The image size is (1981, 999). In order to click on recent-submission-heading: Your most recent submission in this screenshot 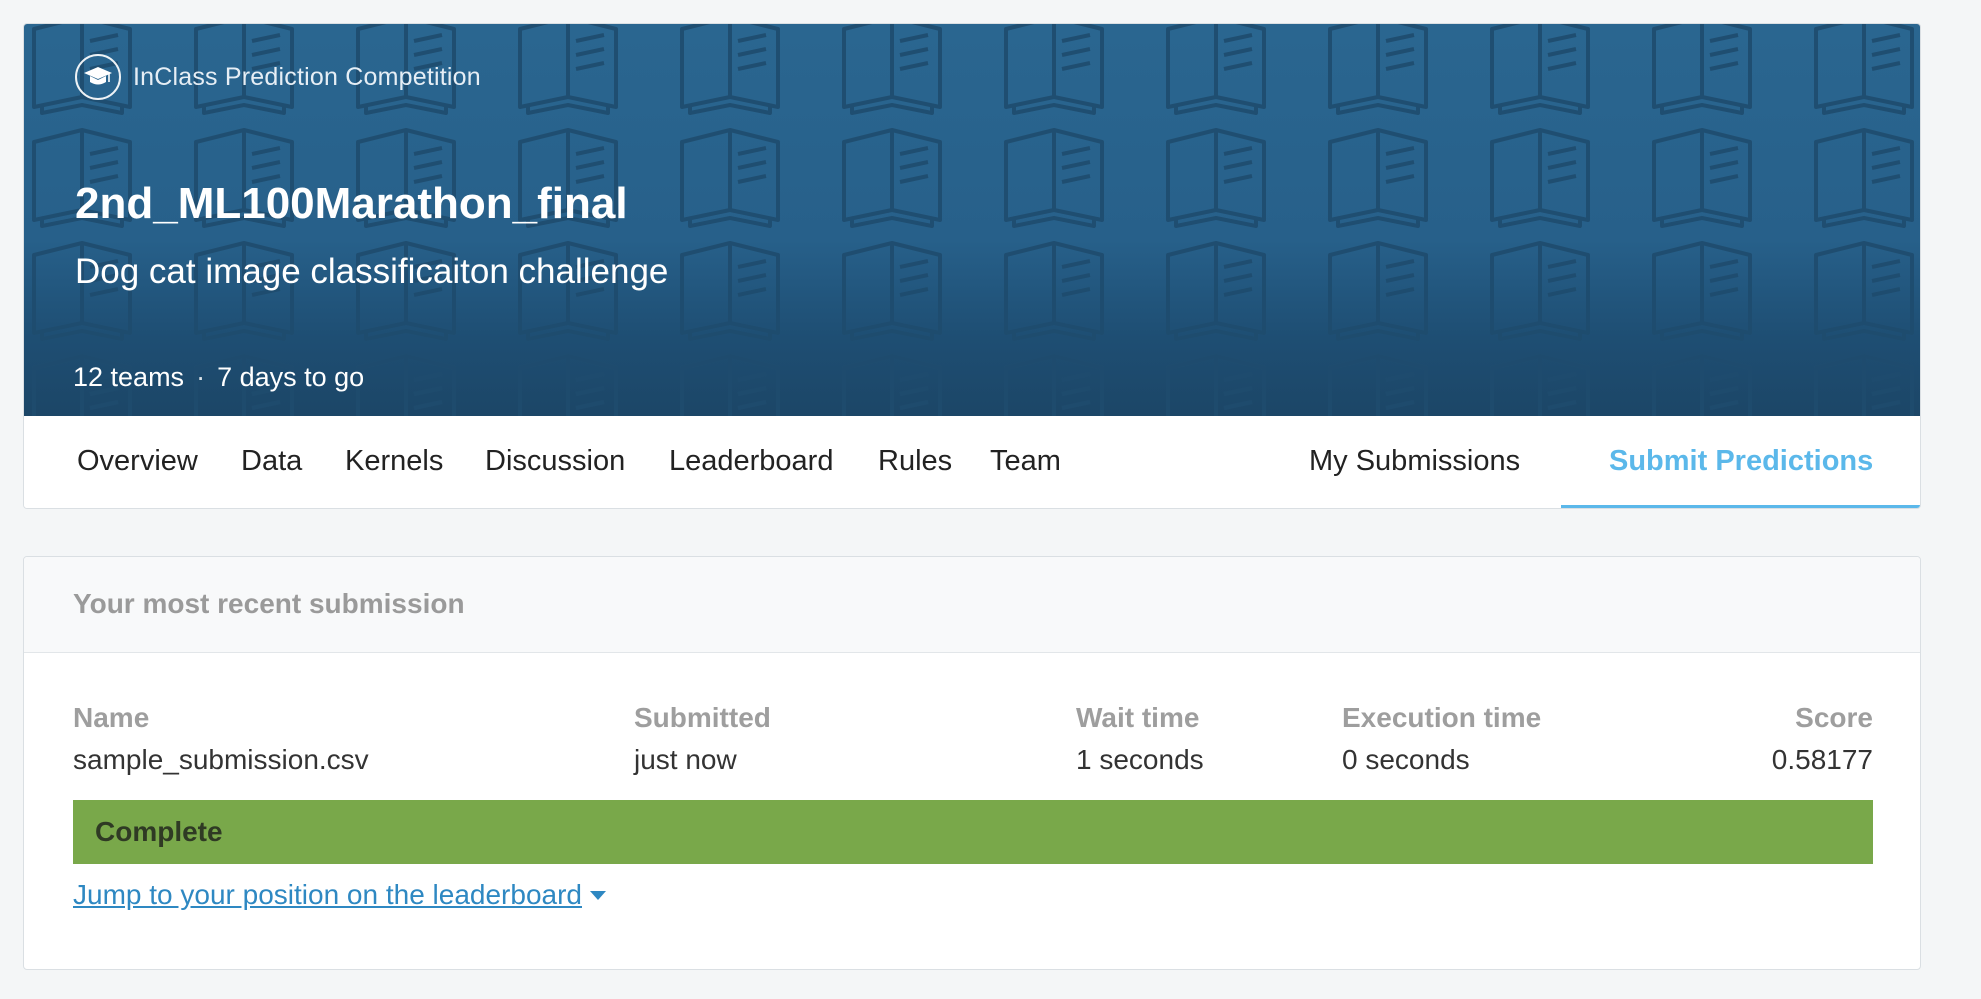, I will do `click(972, 605)`.